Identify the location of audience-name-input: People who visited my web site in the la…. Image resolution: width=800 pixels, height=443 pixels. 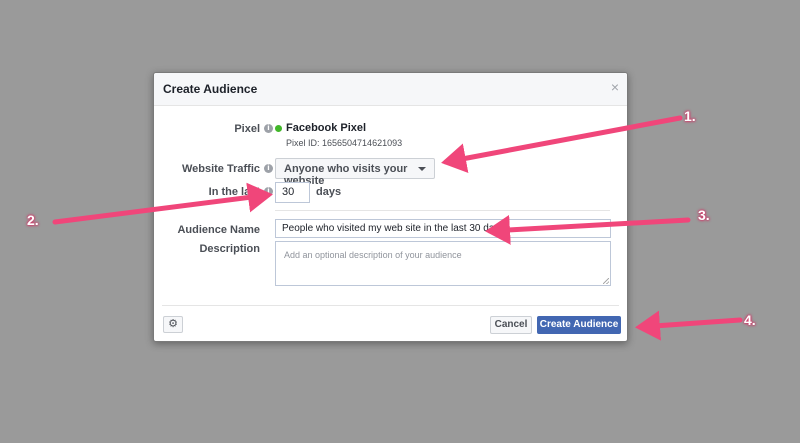
(443, 228).